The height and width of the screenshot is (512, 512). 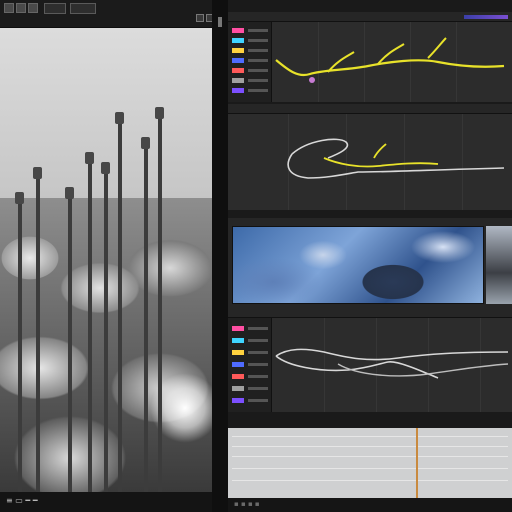 I want to click on status-bar: ≡ ▭ ━ ━, so click(x=106, y=502).